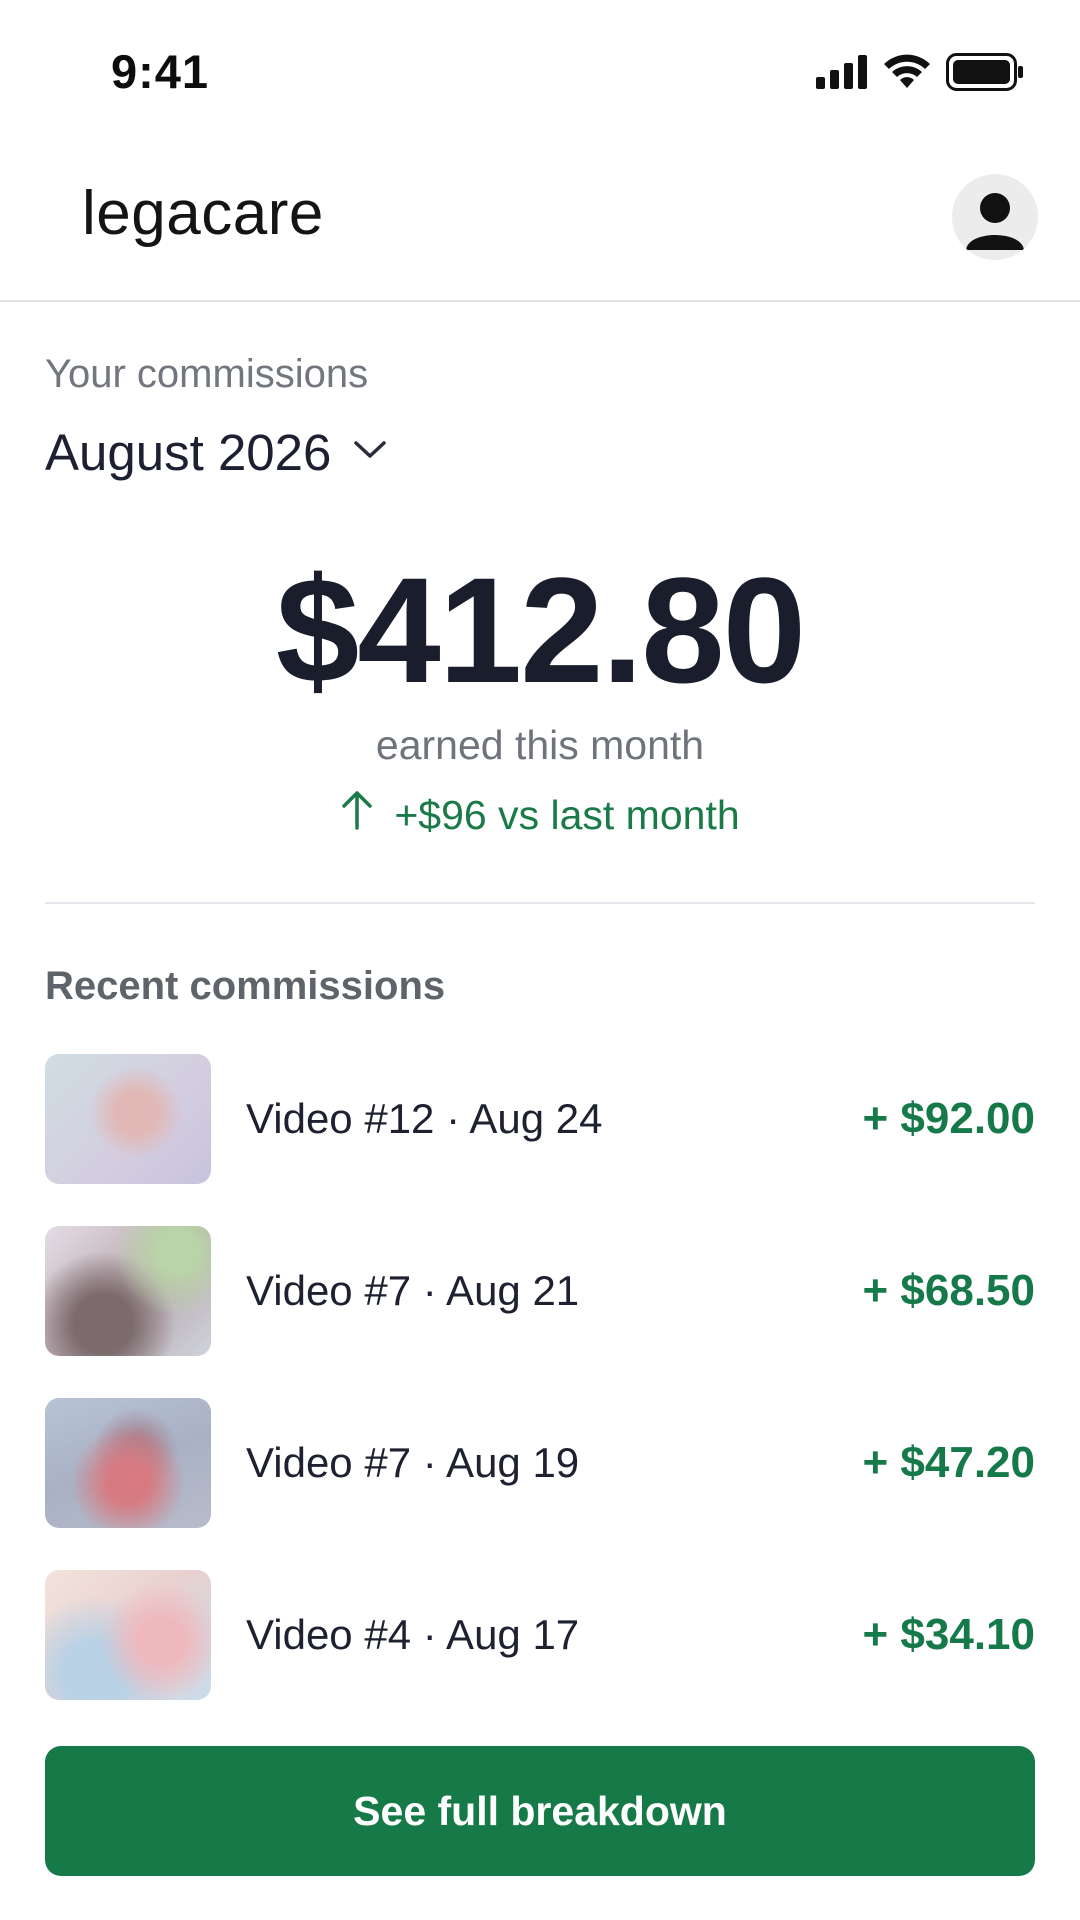 This screenshot has height=1920, width=1080. I want to click on commission-label: Video #12 · Aug 24, so click(424, 1118).